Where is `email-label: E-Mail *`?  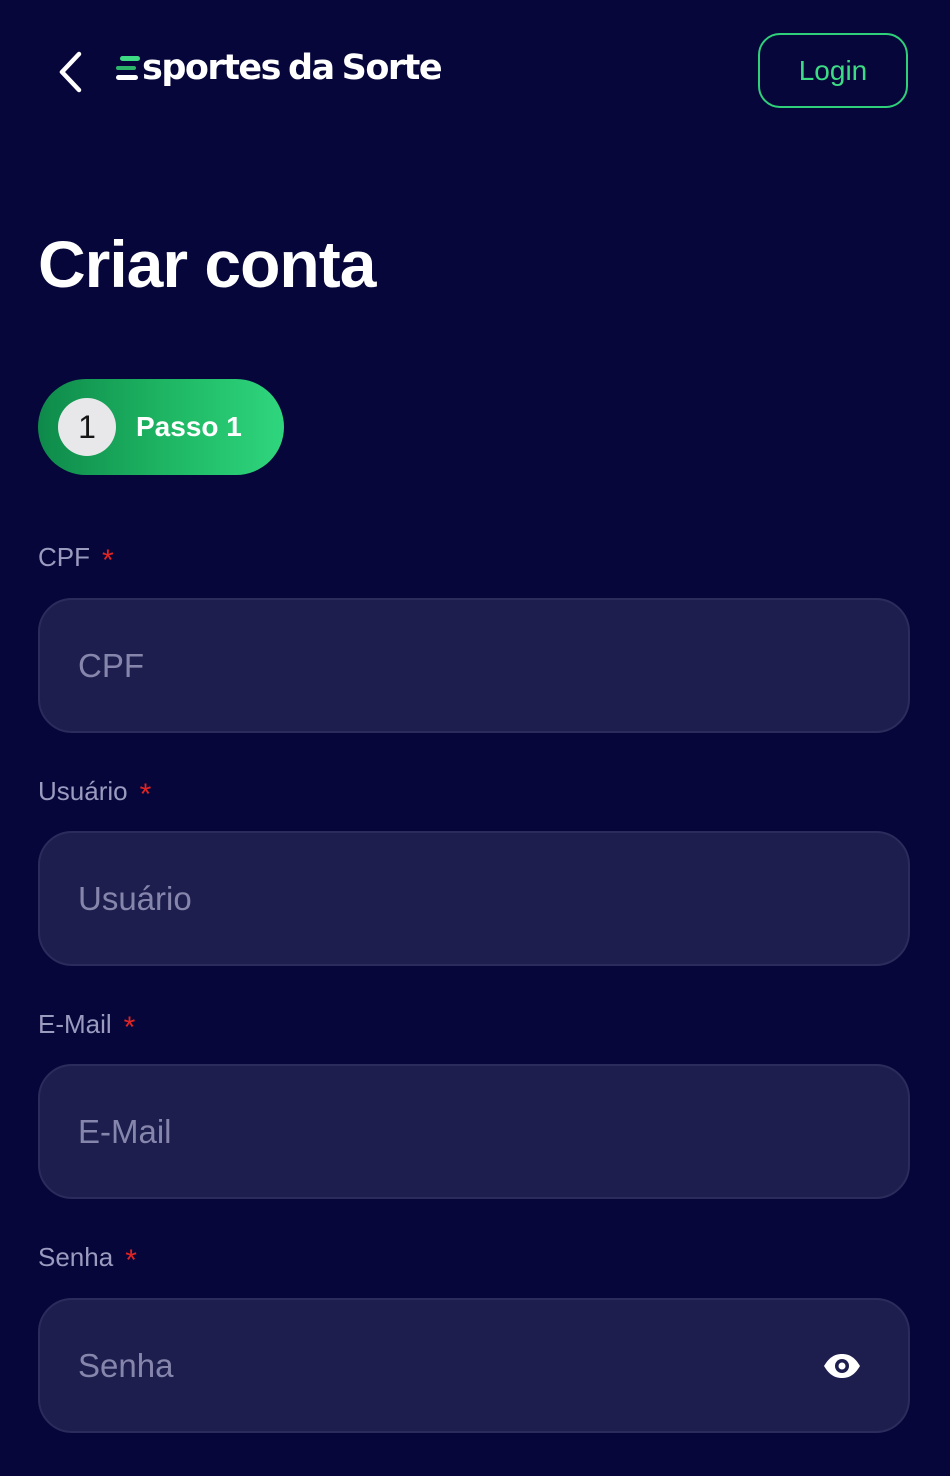
email-label: E-Mail * is located at coordinates (87, 1026).